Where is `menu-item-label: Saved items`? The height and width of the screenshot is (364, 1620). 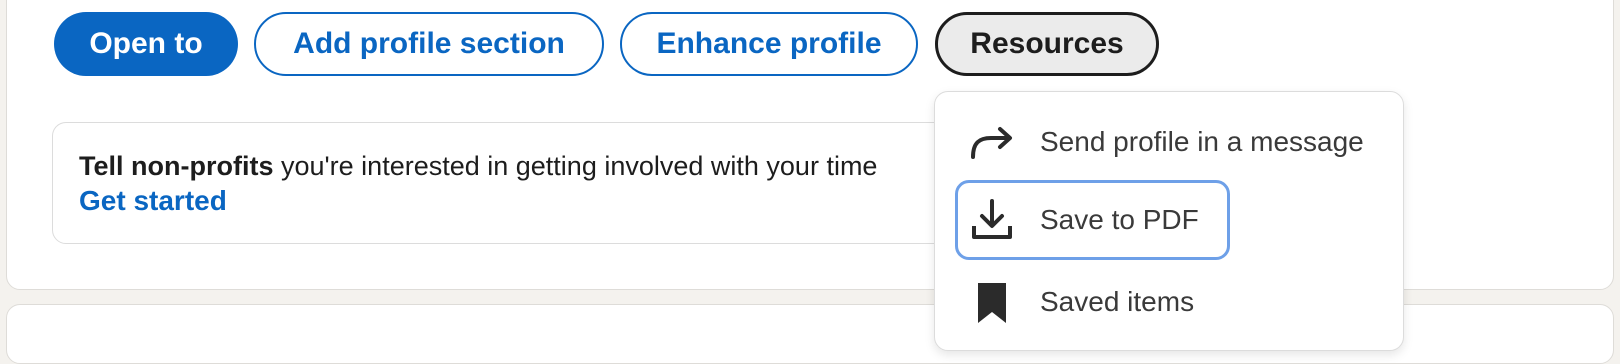
menu-item-label: Saved items is located at coordinates (1117, 301).